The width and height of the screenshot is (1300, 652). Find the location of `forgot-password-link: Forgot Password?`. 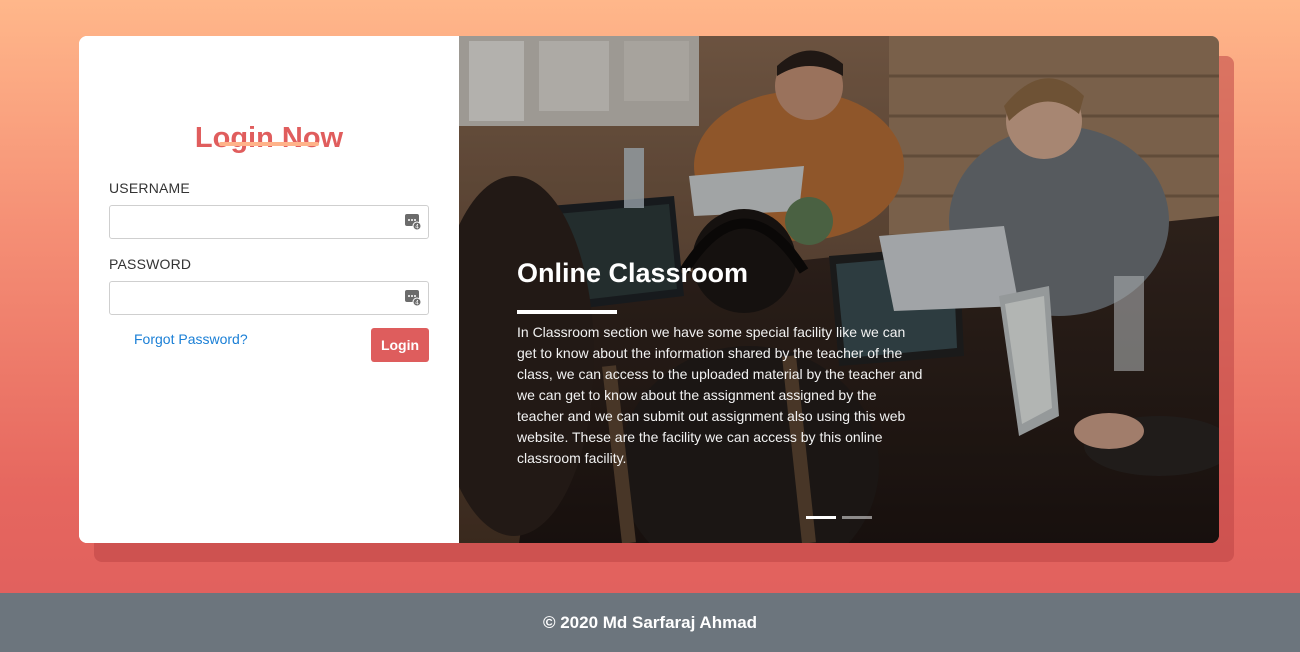

forgot-password-link: Forgot Password? is located at coordinates (191, 339).